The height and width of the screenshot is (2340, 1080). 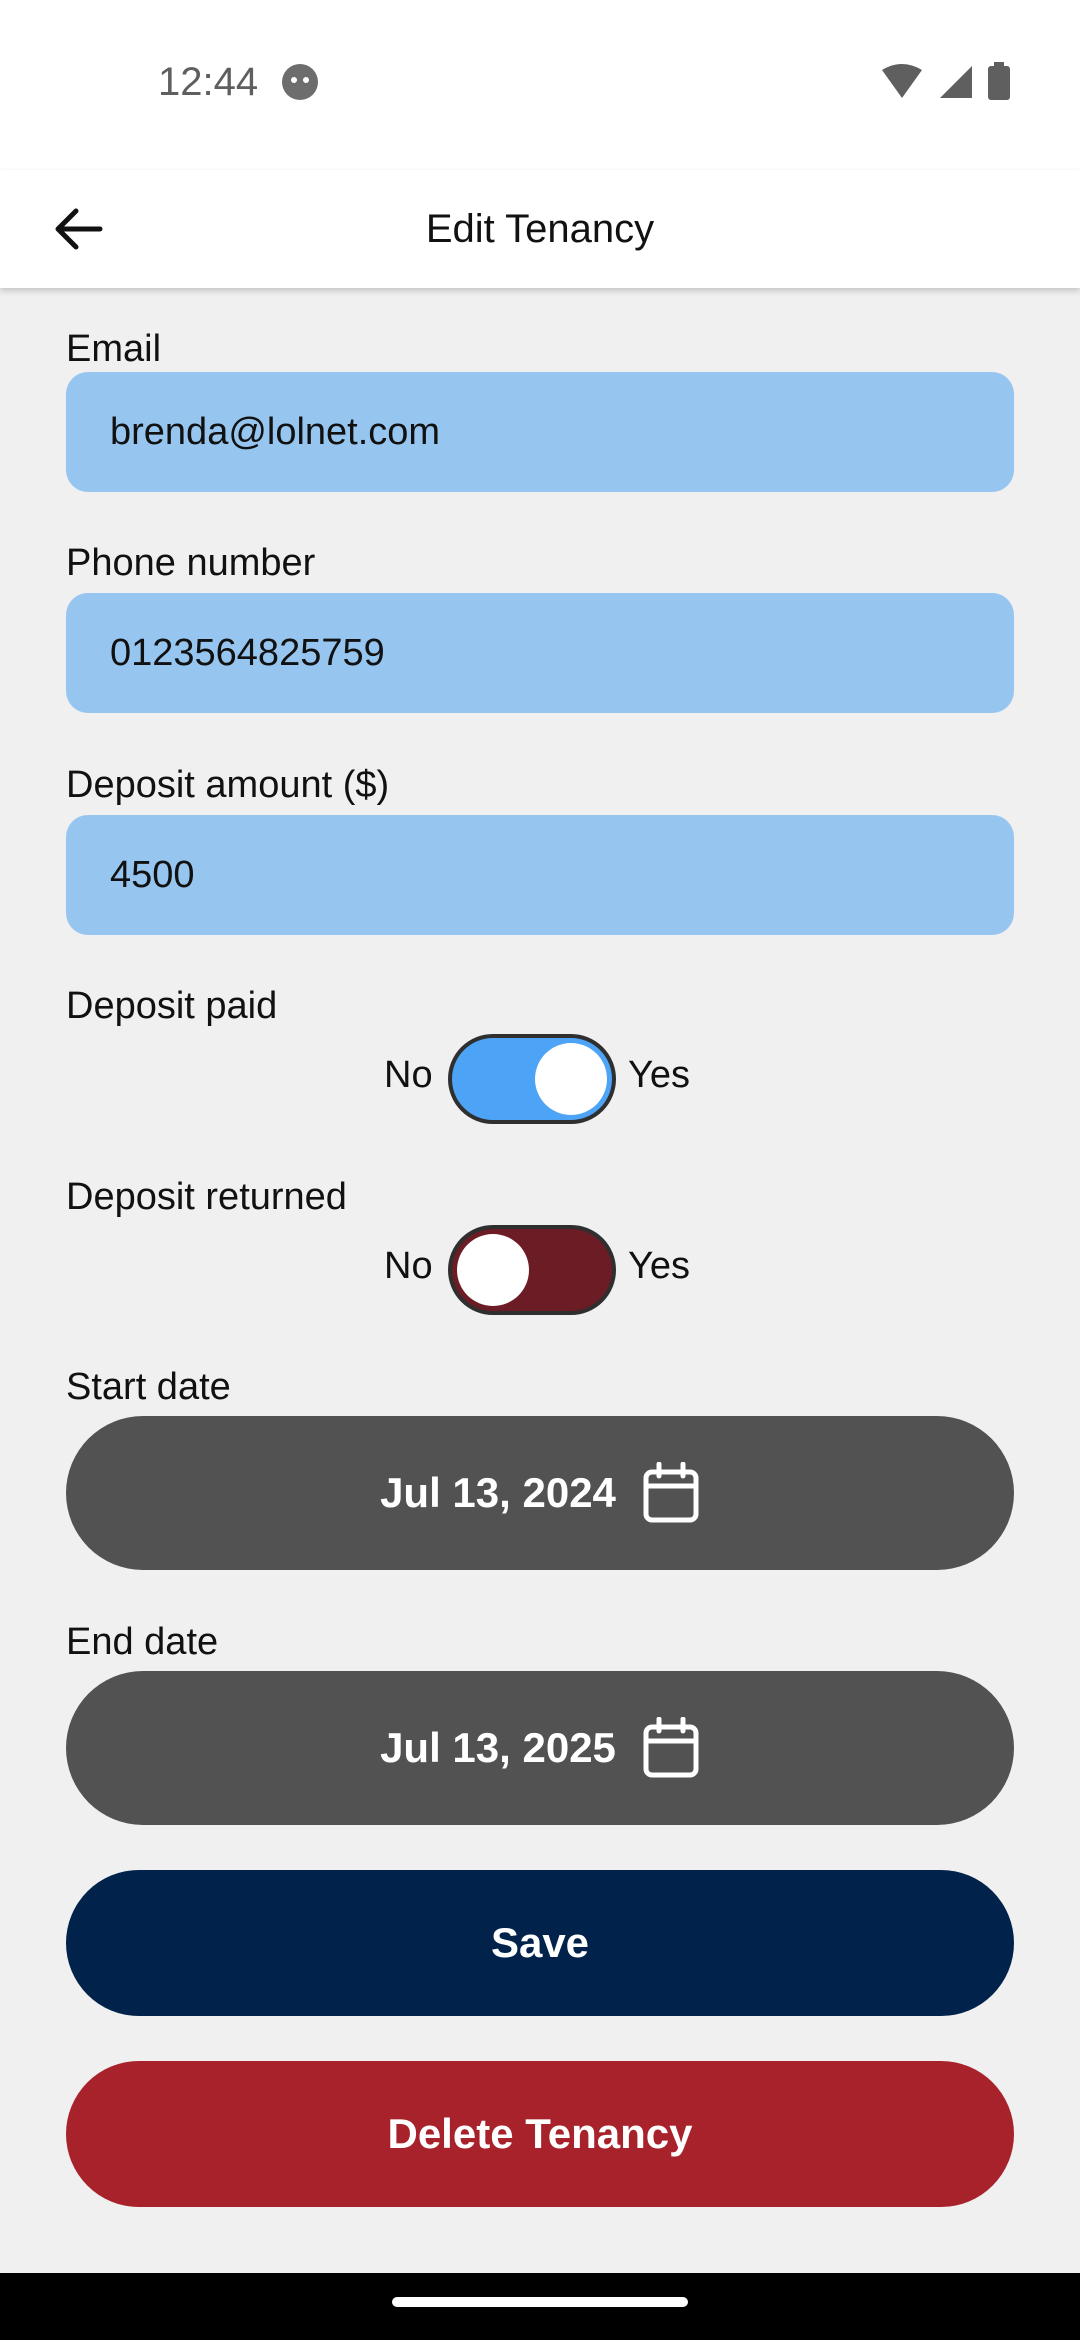 What do you see at coordinates (208, 82) in the screenshot?
I see `status-time: 12:44` at bounding box center [208, 82].